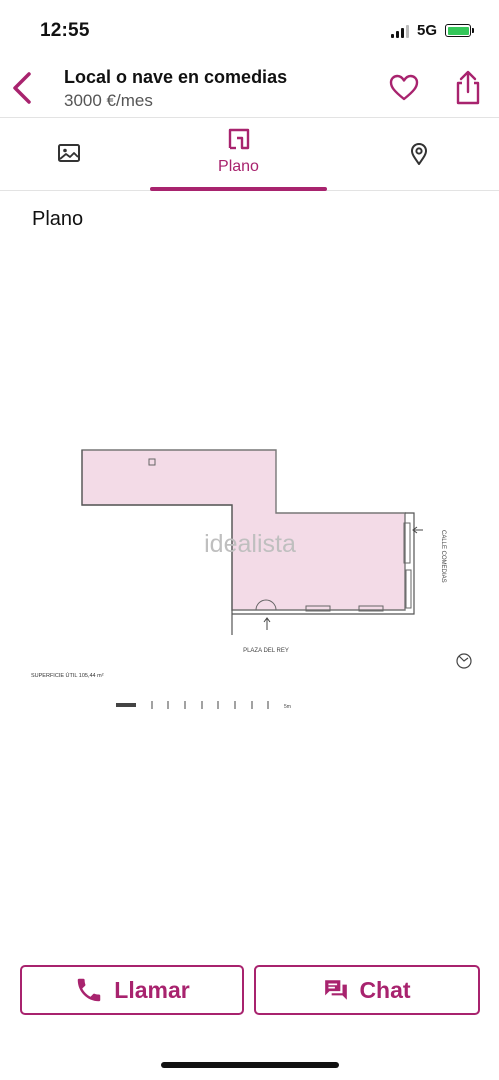 This screenshot has width=499, height=1080. I want to click on photo-icon, so click(69, 153).